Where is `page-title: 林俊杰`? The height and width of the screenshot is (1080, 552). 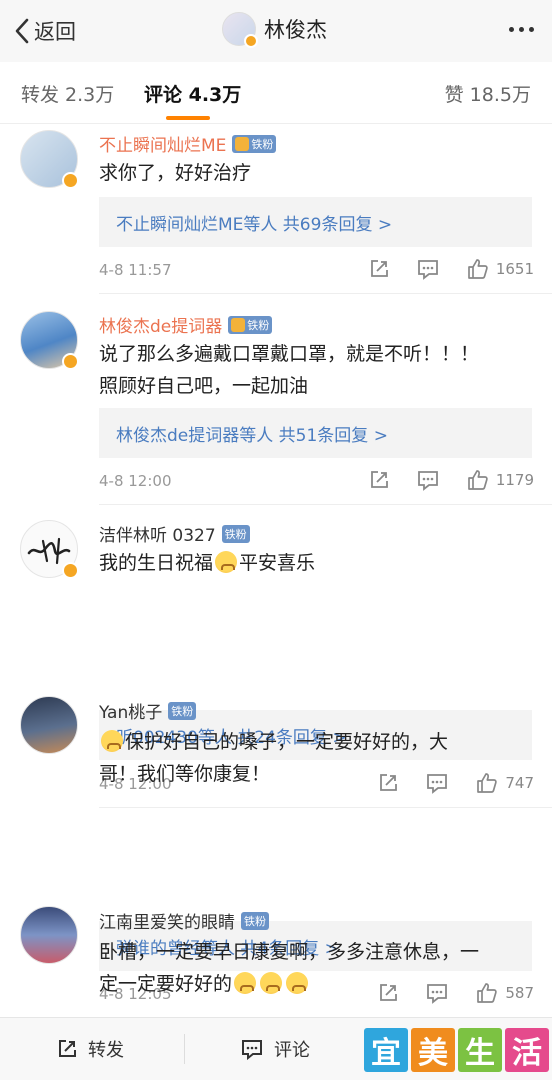
page-title: 林俊杰 is located at coordinates (295, 30).